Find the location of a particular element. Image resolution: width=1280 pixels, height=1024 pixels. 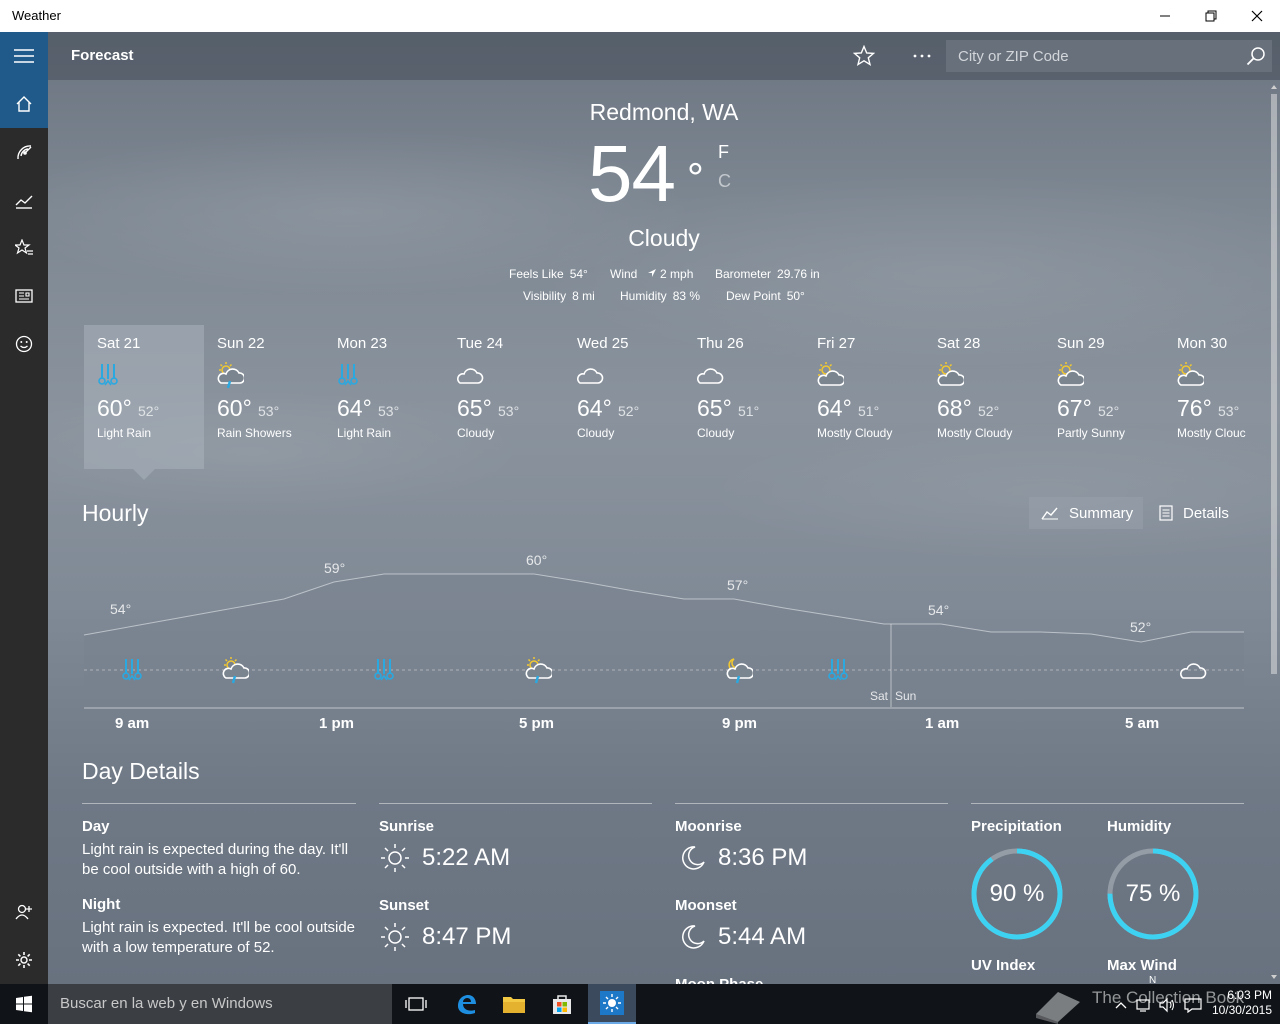

day-tile: Tue 24 65° 53° Cloudy is located at coordinates (504, 397).